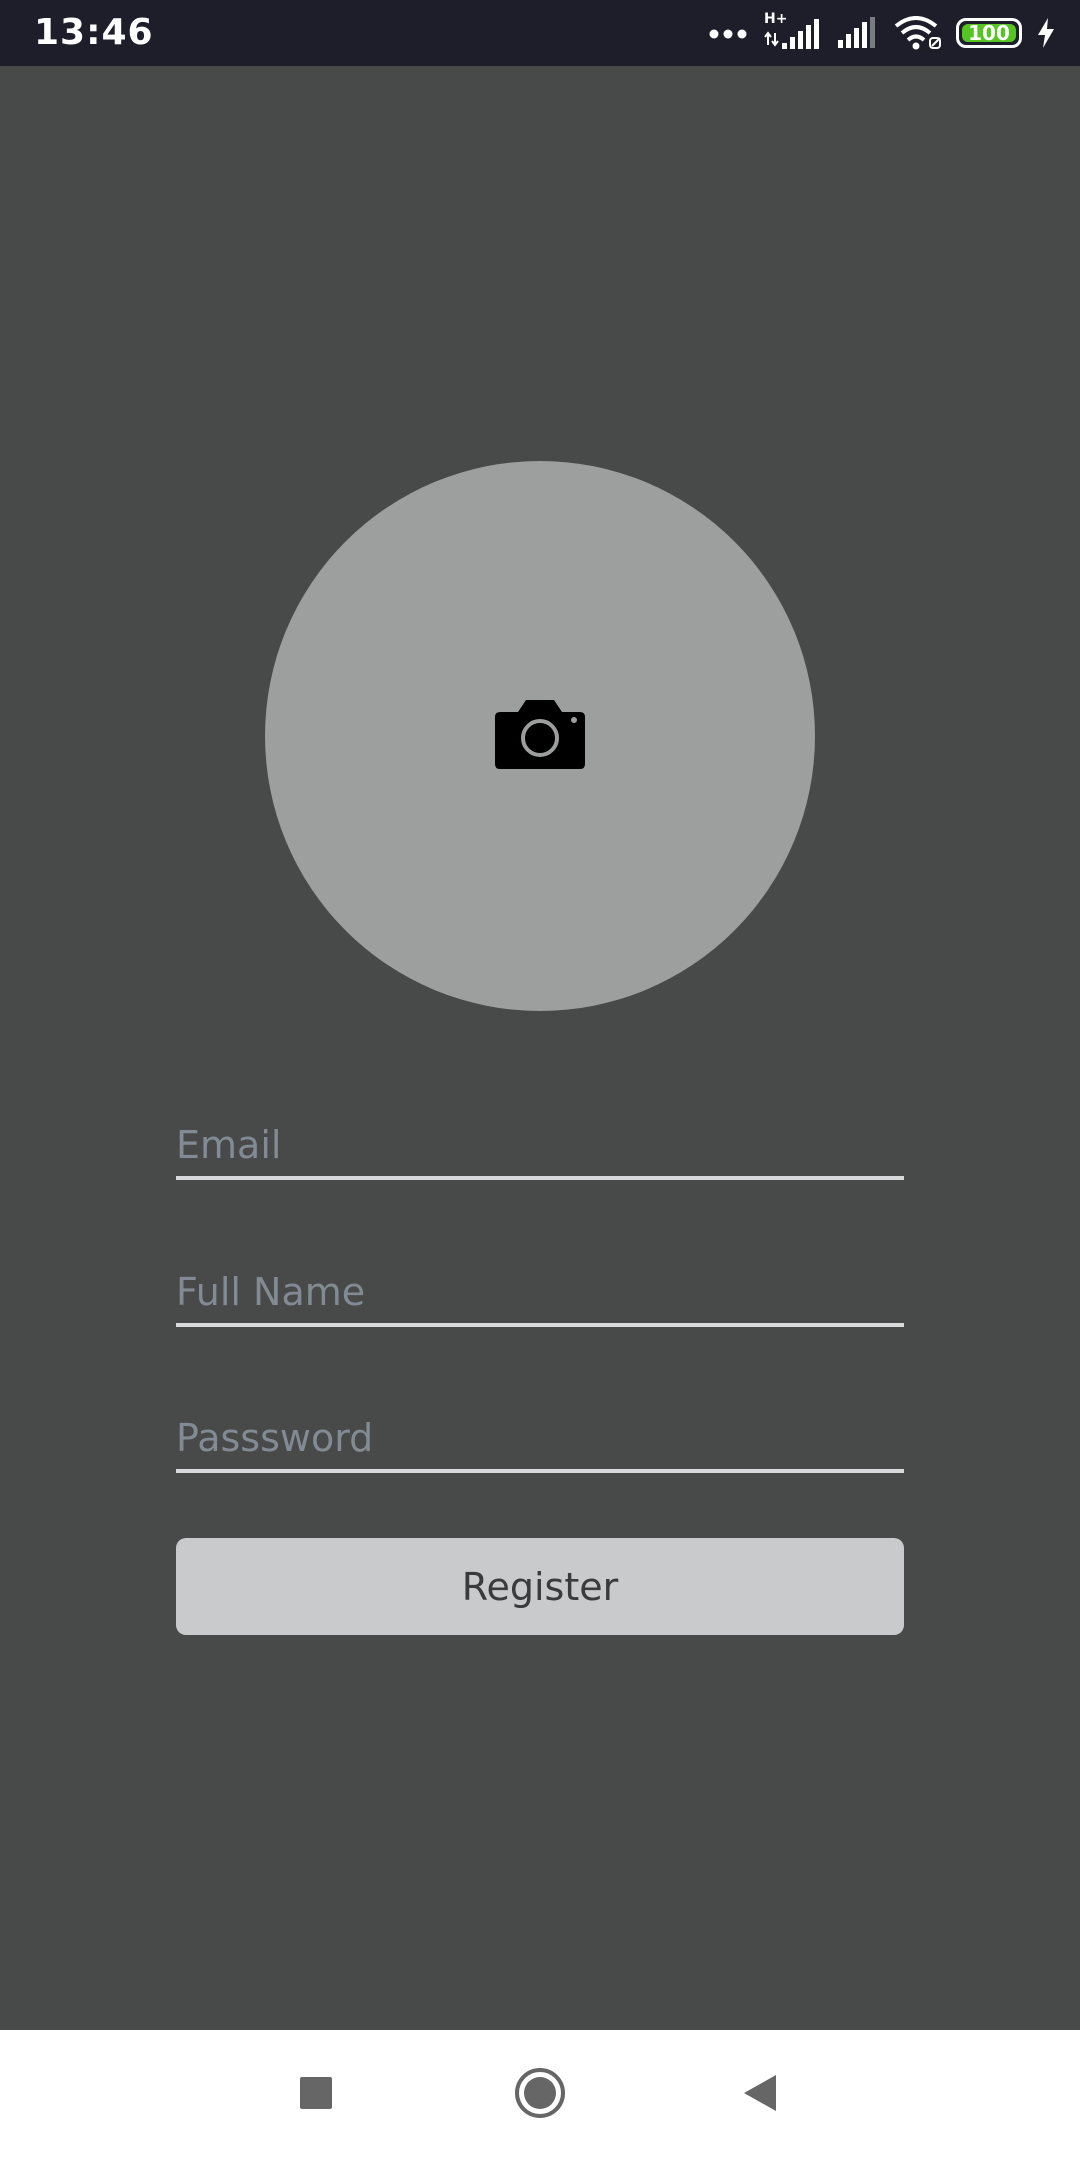 Image resolution: width=1080 pixels, height=2160 pixels. I want to click on signal-icon, so click(858, 33).